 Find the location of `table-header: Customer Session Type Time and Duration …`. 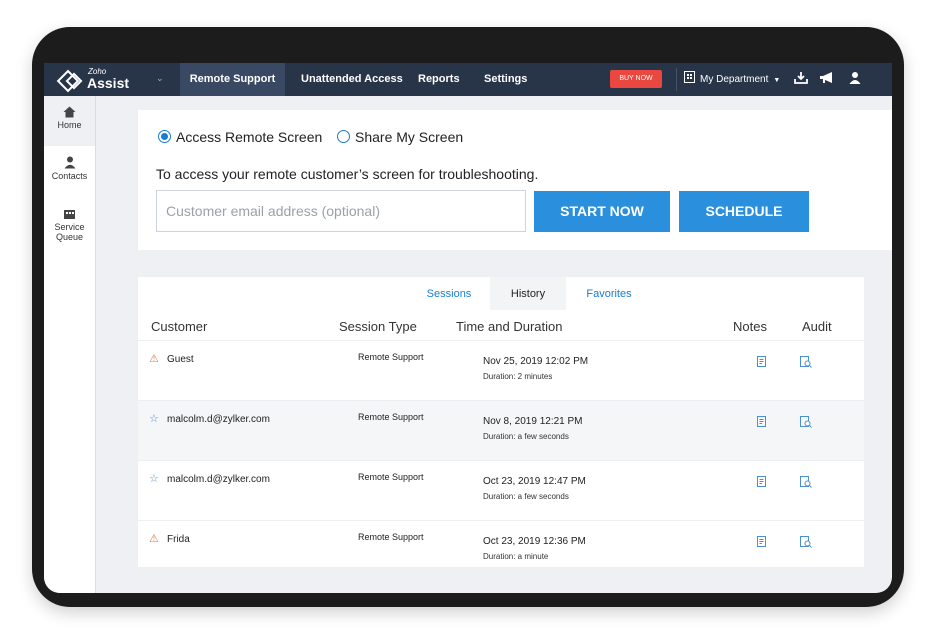

table-header: Customer Session Type Time and Duration … is located at coordinates (501, 326).